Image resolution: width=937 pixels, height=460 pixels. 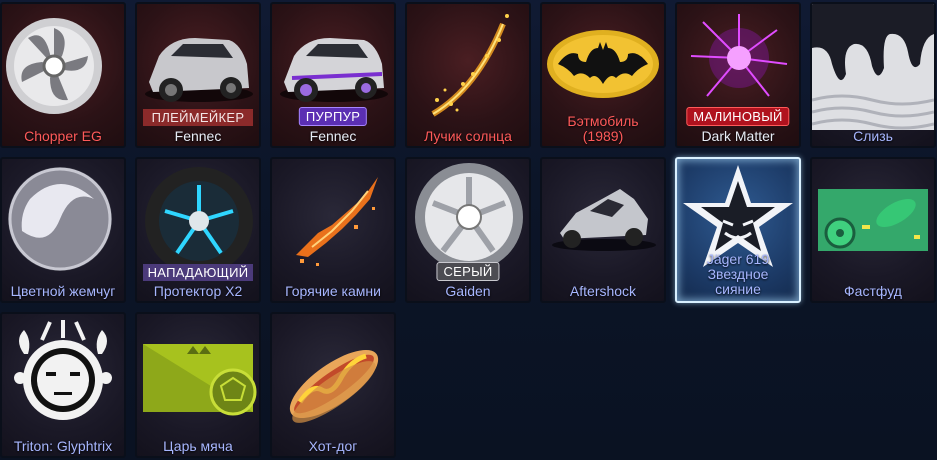 I want to click on item-tile-fennec-playmaker: ПЛЕЙМЕЙКЕР Fennec, so click(x=198, y=75).